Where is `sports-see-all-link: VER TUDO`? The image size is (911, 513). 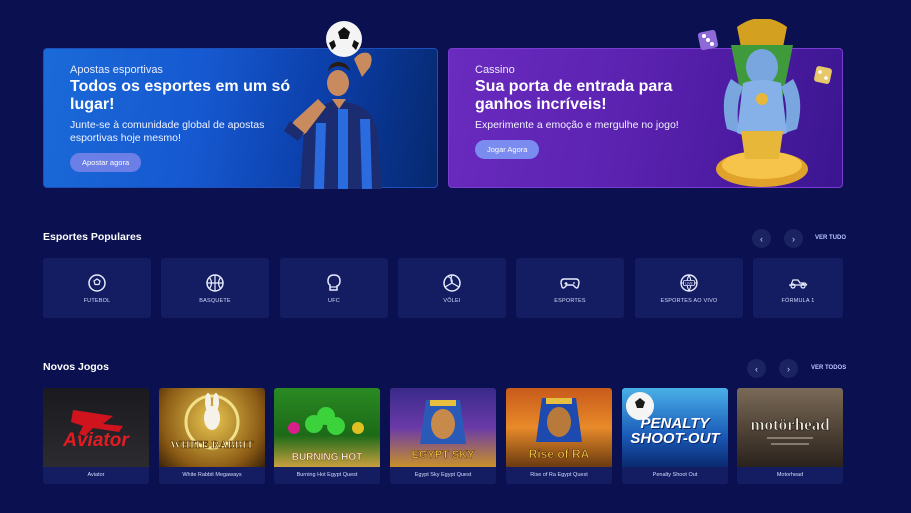
sports-see-all-link: VER TUDO is located at coordinates (830, 238).